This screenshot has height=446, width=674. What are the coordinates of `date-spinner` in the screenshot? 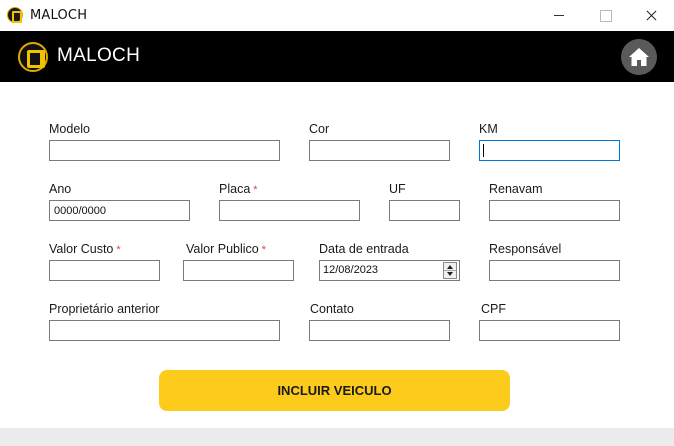 It's located at (450, 270).